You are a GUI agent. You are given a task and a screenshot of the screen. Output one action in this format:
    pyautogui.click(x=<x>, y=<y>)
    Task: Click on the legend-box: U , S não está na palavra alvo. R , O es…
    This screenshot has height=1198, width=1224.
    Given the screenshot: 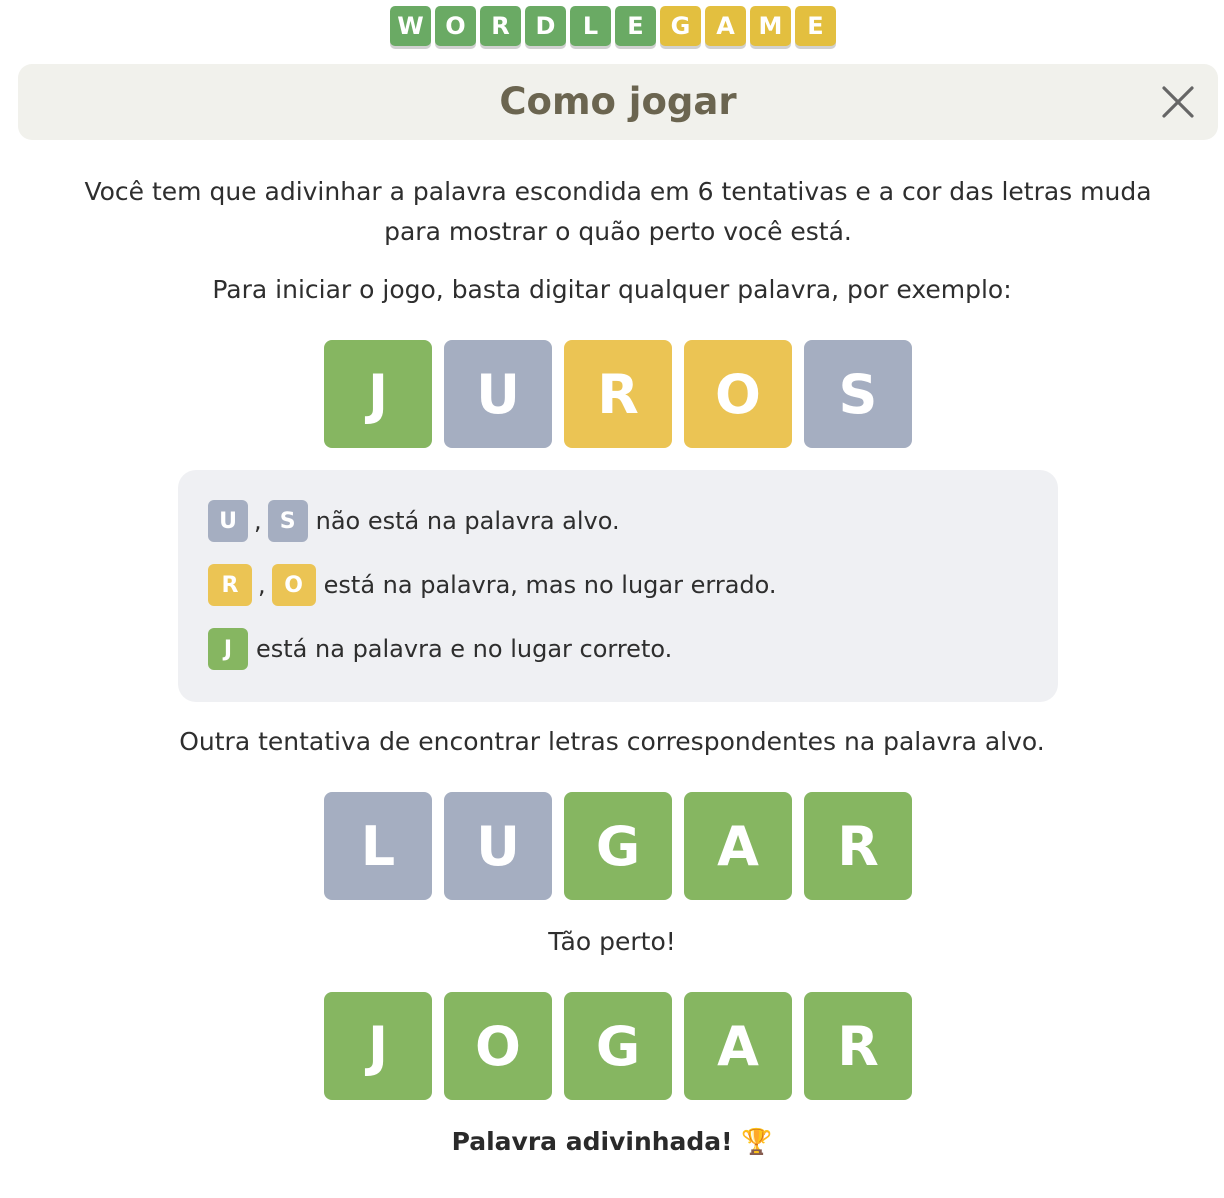 What is the action you would take?
    pyautogui.click(x=618, y=586)
    